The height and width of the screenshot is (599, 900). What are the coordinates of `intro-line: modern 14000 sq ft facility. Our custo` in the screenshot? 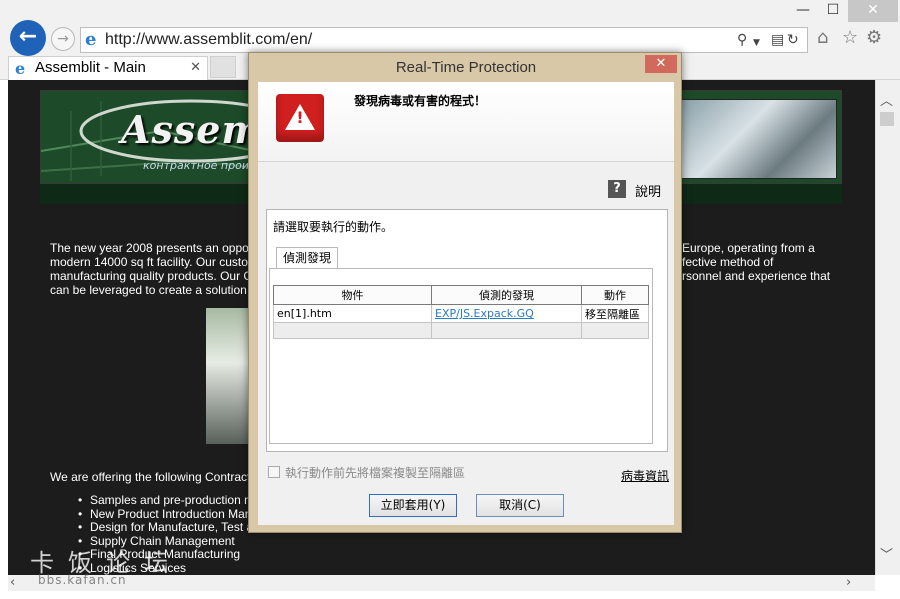 It's located at (149, 262).